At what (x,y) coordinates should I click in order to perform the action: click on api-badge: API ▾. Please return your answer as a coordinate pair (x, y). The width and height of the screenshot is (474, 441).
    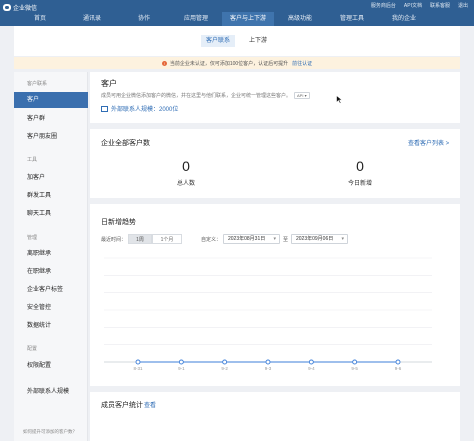
    Looking at the image, I should click on (302, 95).